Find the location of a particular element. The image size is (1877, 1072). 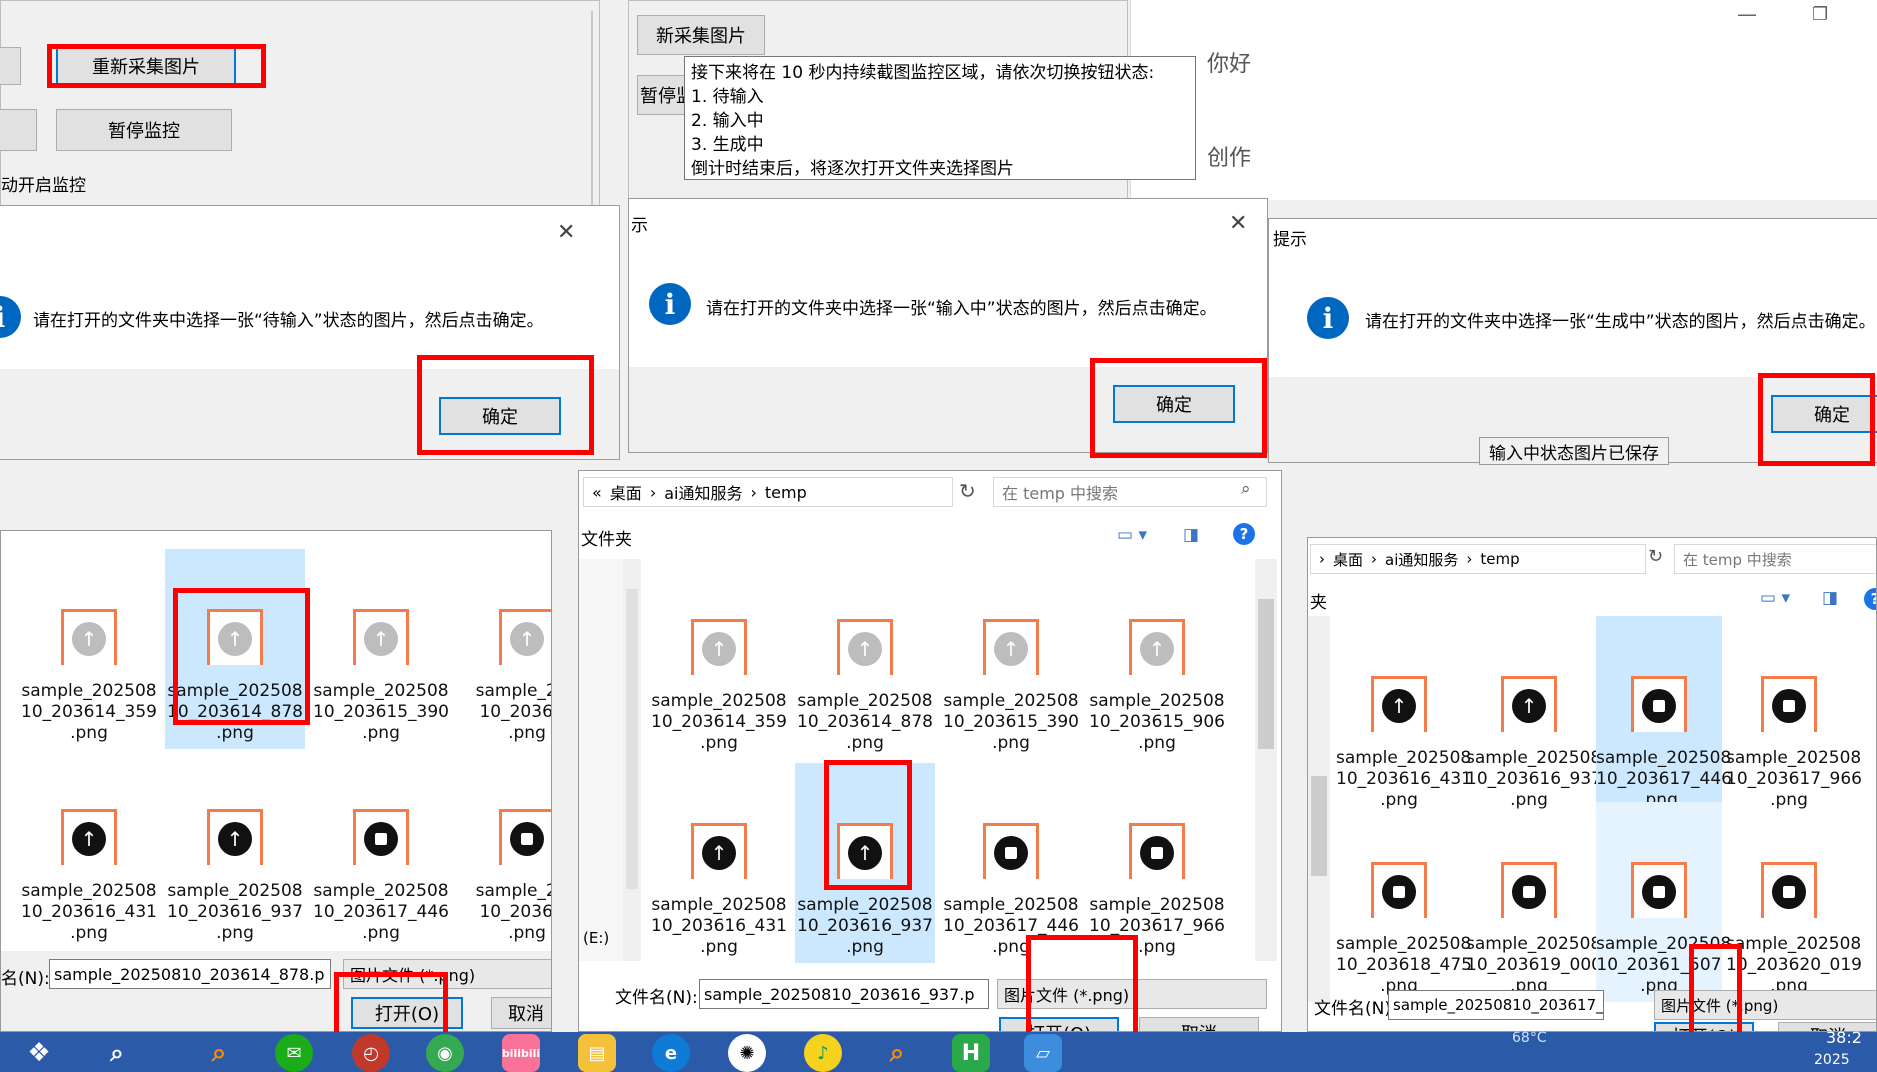

left-cut-button is located at coordinates (10, 66).